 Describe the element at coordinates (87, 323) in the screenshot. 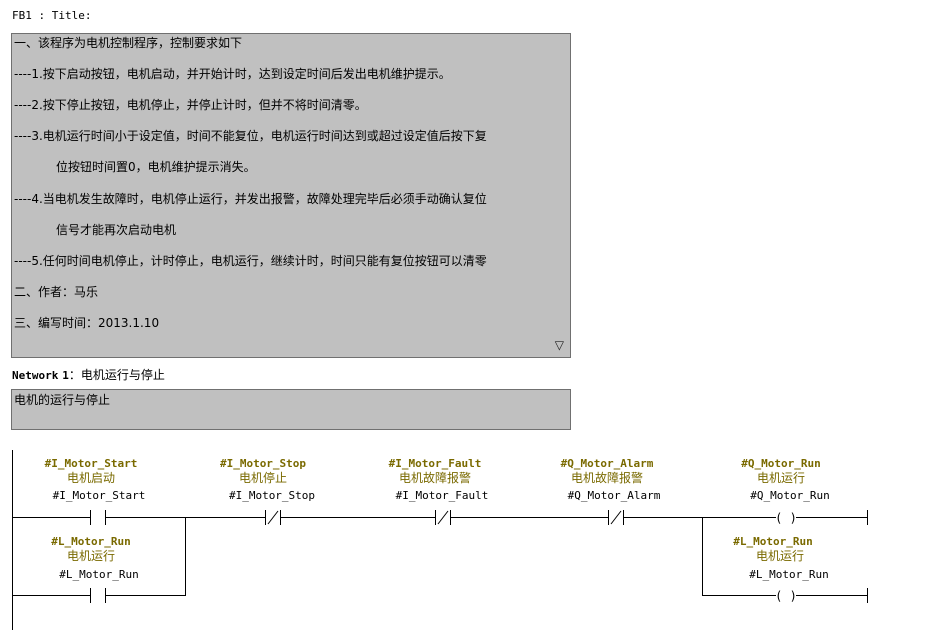

I see `comment-line: 三、编写时间：2013.1.10` at that location.